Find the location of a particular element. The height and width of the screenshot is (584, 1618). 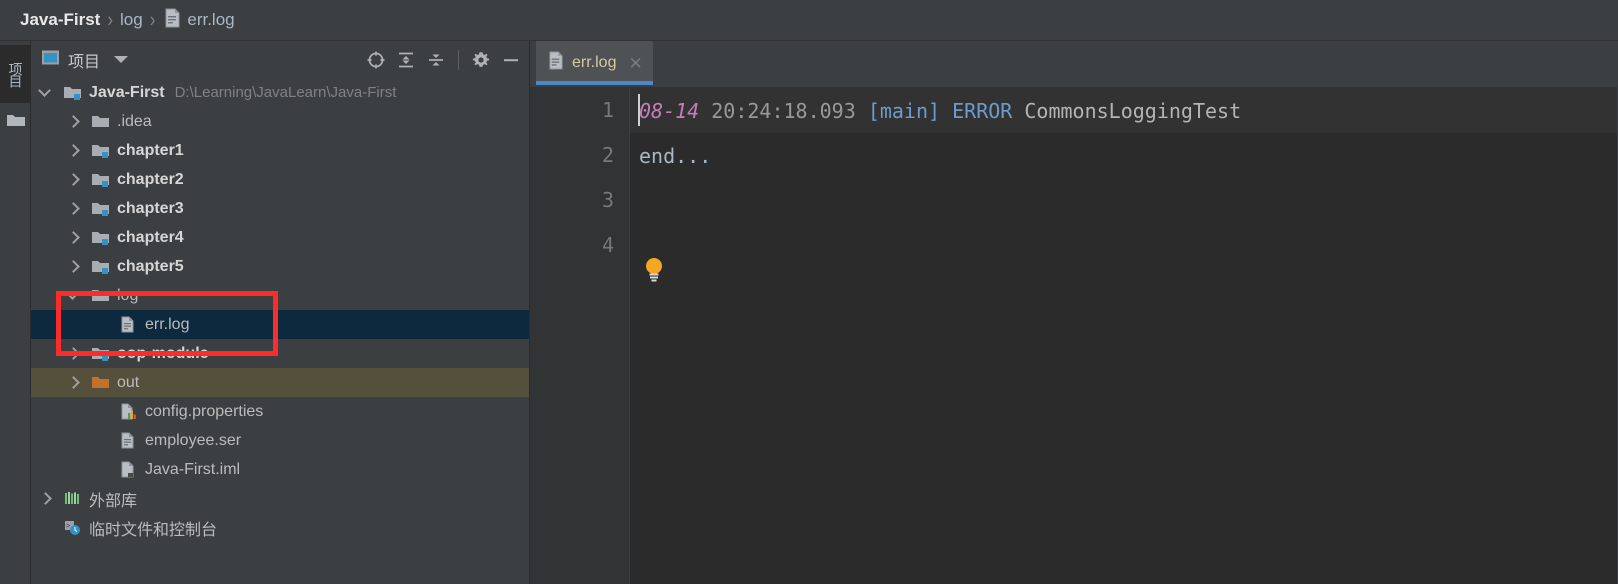

breadcrumb: Java-First › log › err.log is located at coordinates (809, 20).